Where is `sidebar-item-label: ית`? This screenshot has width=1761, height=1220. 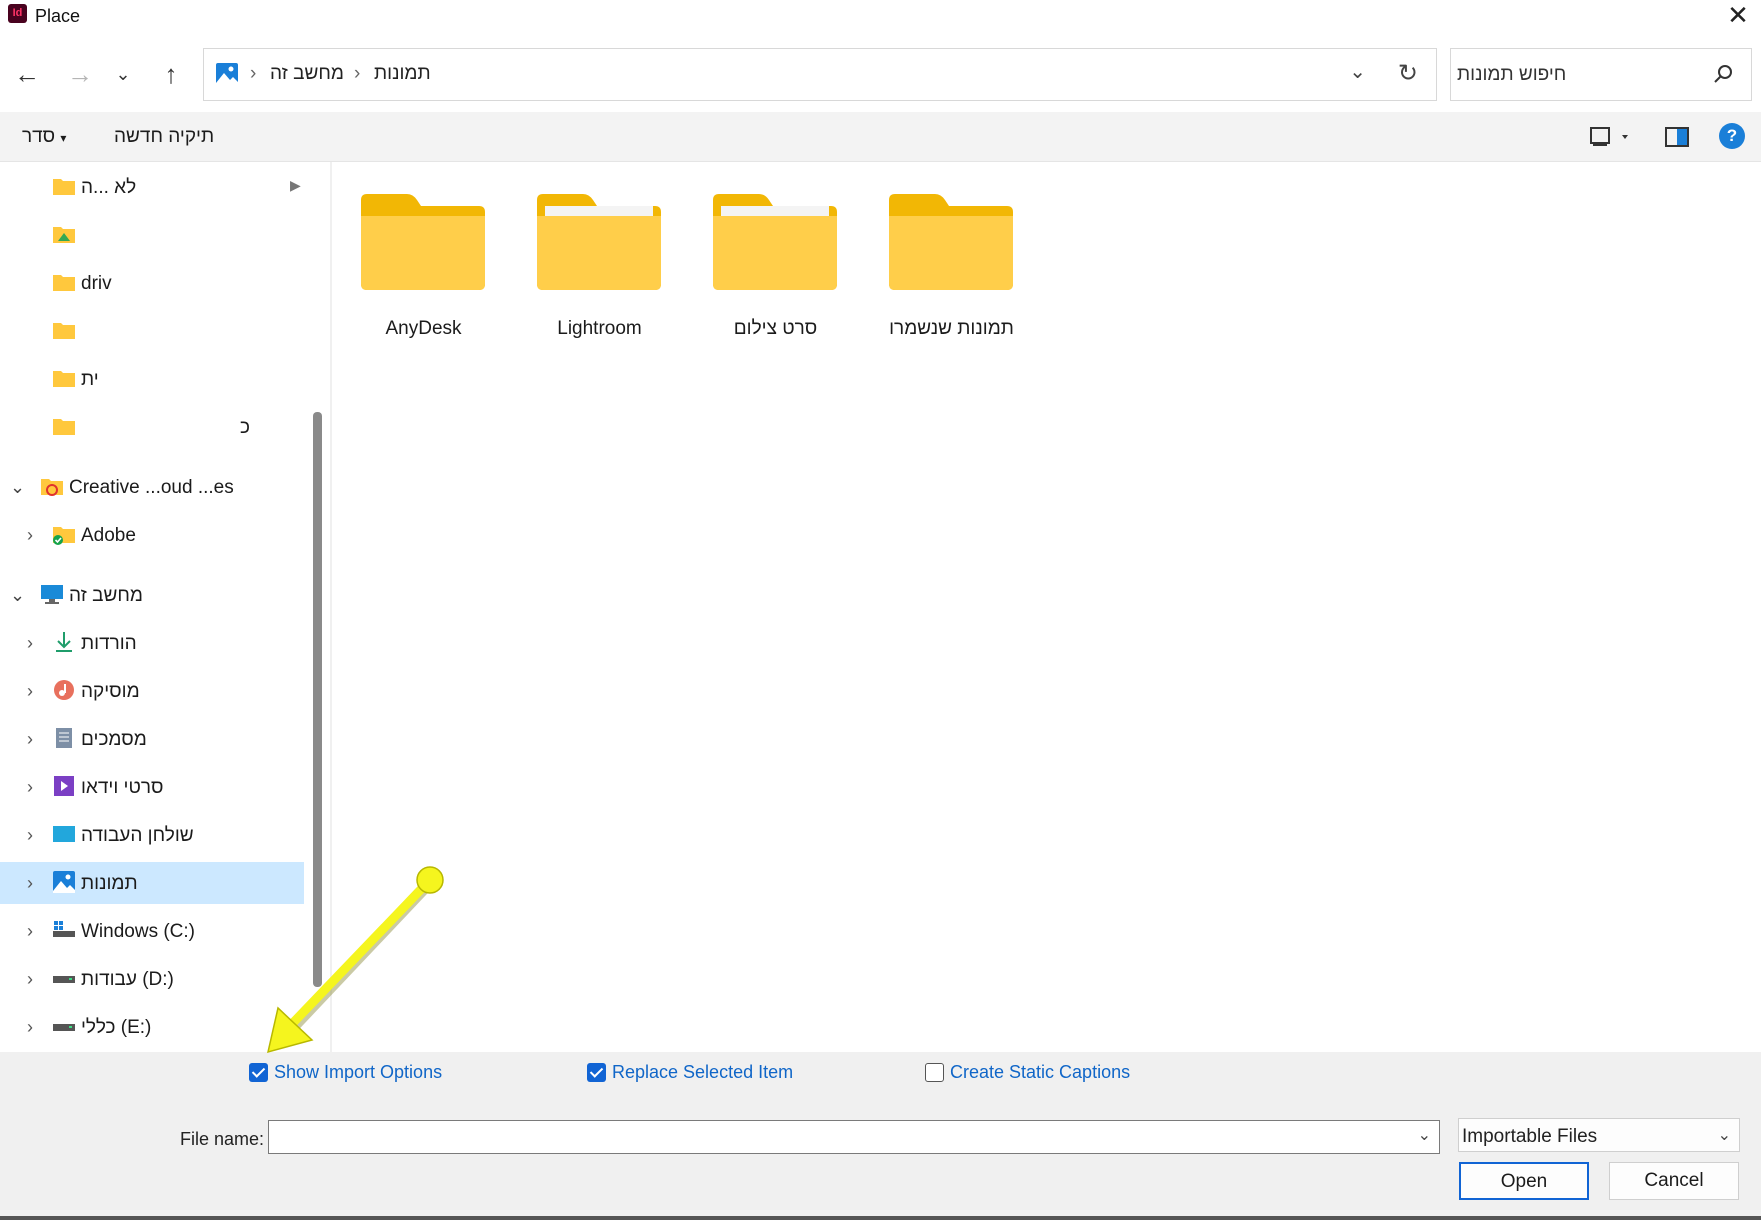 sidebar-item-label: ית is located at coordinates (90, 379).